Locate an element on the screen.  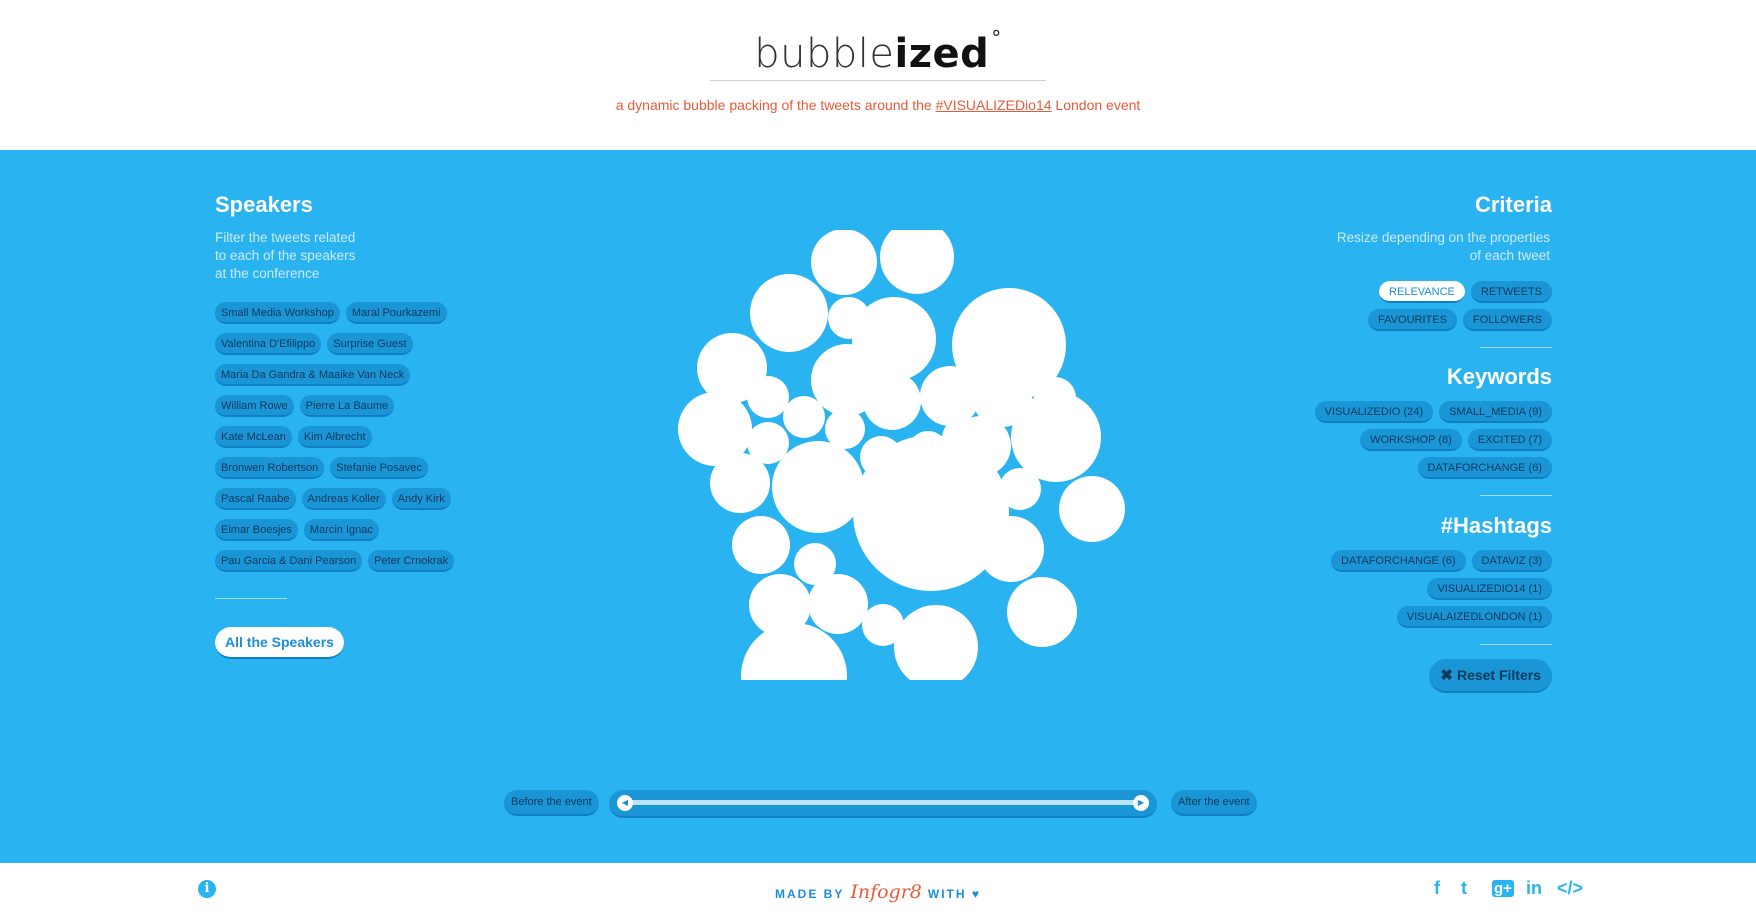
speaker-filter-button: Andreas Koller is located at coordinates (343, 499).